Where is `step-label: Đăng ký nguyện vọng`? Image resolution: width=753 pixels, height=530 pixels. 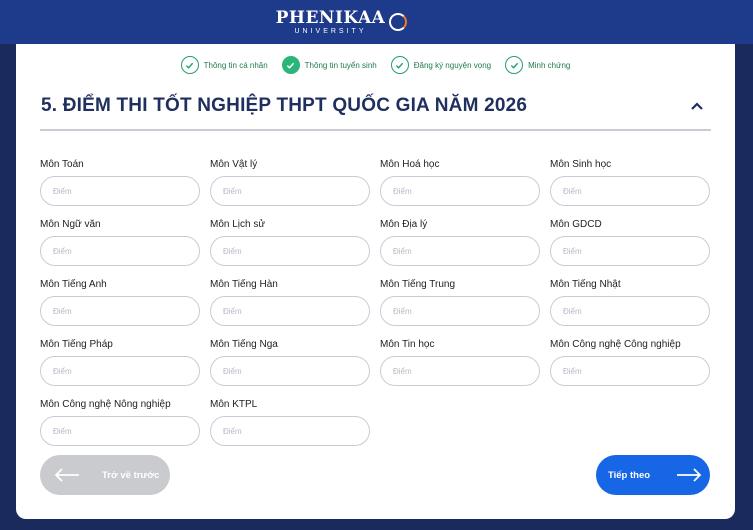
step-label: Đăng ký nguyện vọng is located at coordinates (452, 65).